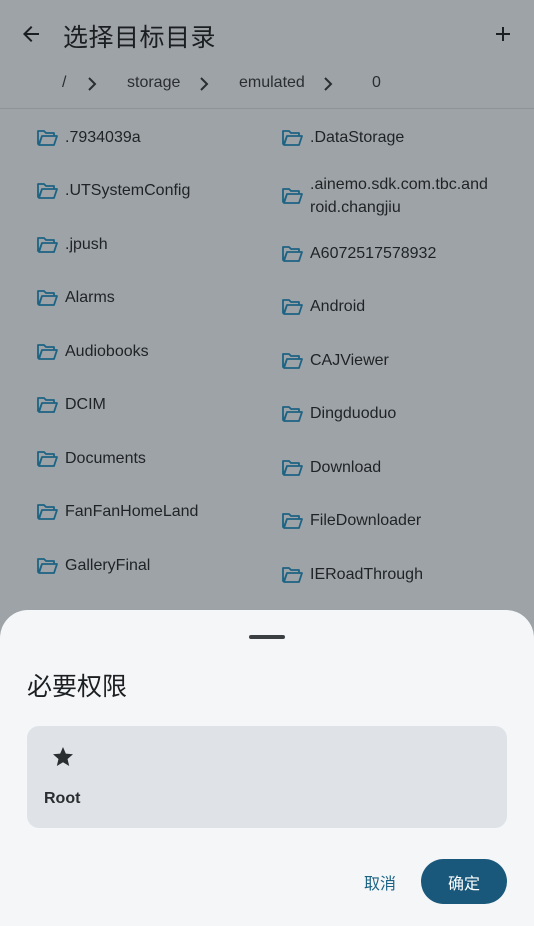 The width and height of the screenshot is (534, 926). Describe the element at coordinates (108, 565) in the screenshot. I see `folder-name: GalleryFinal` at that location.